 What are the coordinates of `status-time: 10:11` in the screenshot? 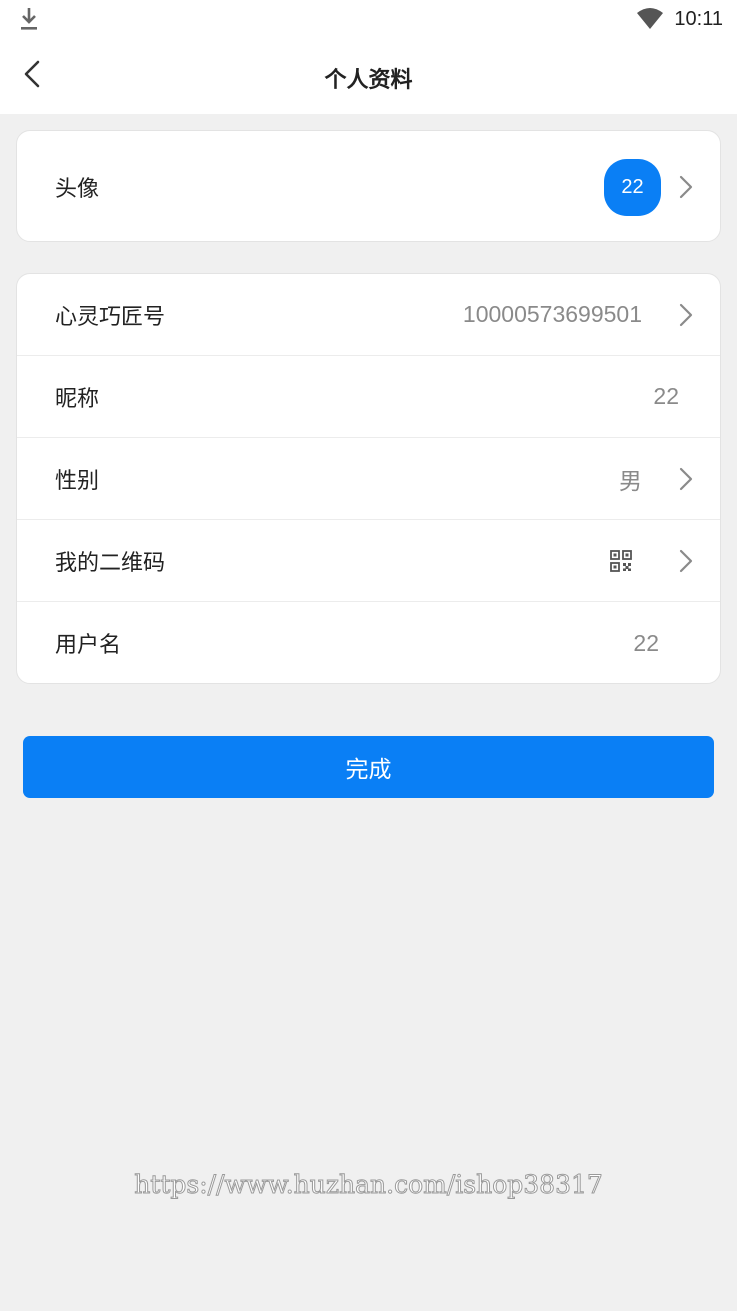 It's located at (698, 18).